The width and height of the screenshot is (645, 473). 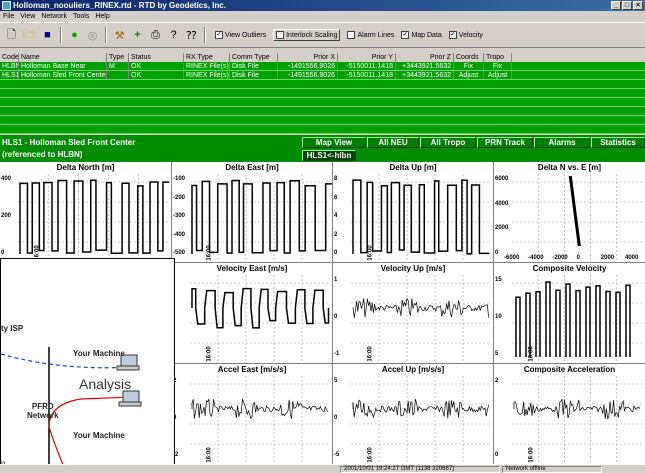 I want to click on help-icon: ?, so click(x=173, y=35).